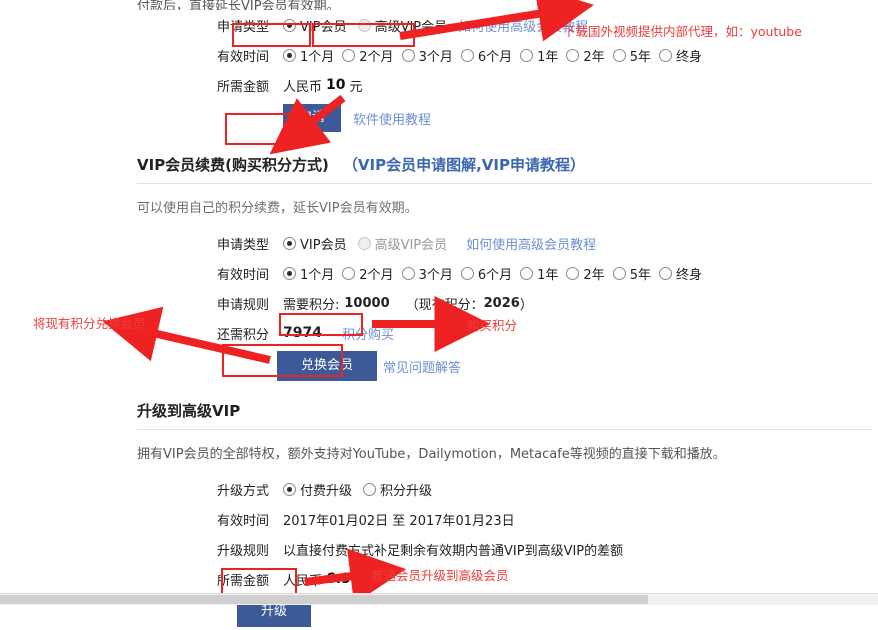  What do you see at coordinates (464, 164) in the screenshot?
I see `renew-points-title-link: （VIP会员申请图解,VIP申请教程）` at bounding box center [464, 164].